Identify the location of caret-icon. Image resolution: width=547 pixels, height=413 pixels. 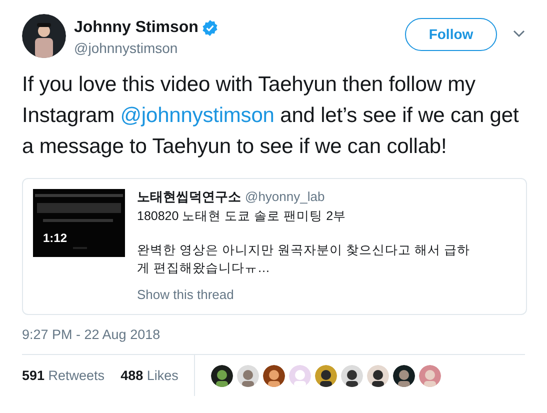
(519, 34).